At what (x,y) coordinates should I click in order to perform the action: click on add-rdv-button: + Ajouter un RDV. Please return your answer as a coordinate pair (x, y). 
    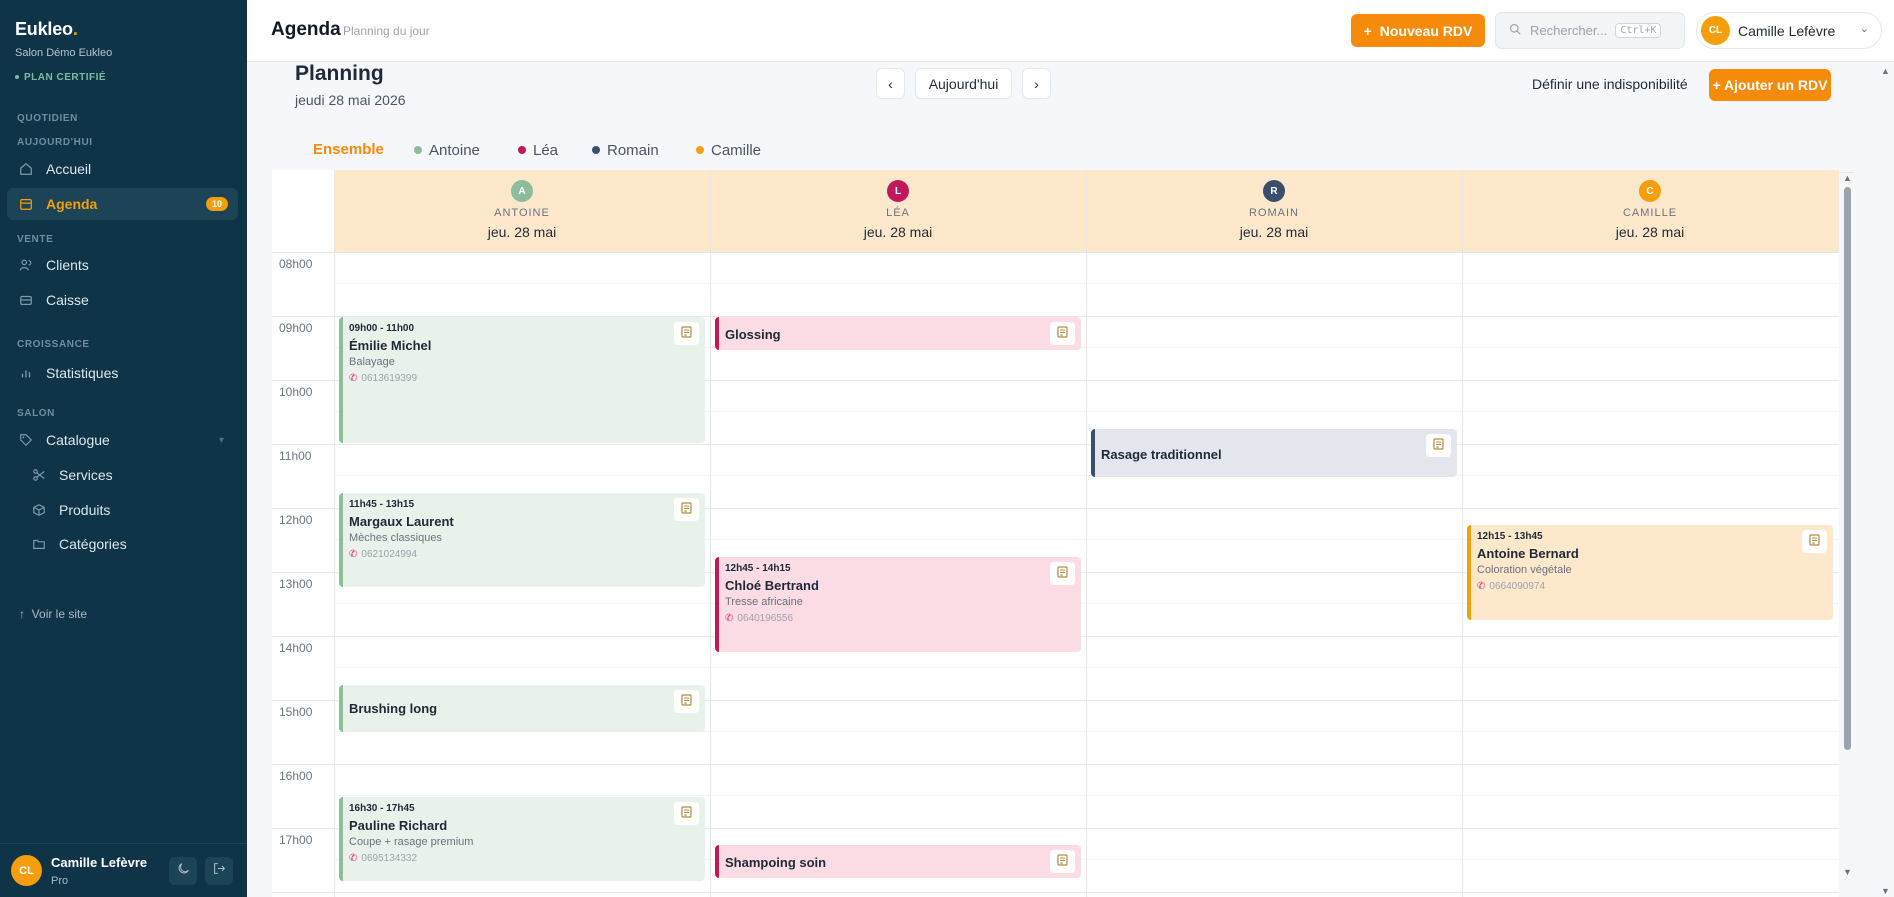
    Looking at the image, I should click on (1770, 85).